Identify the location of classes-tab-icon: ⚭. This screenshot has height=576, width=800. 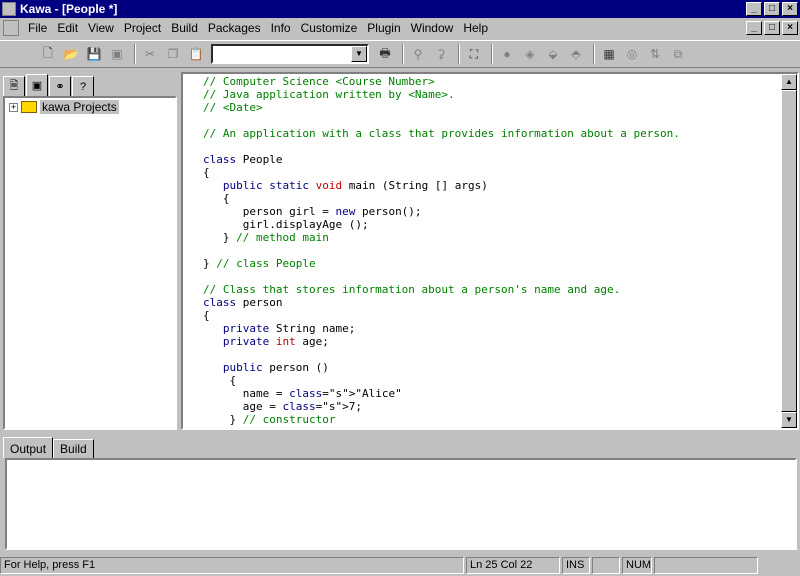
(60, 86).